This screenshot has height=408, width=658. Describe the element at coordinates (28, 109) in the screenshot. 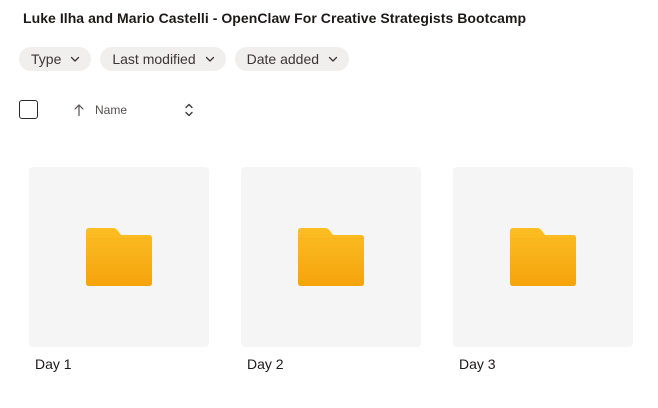

I see `select-all-checkbox` at that location.